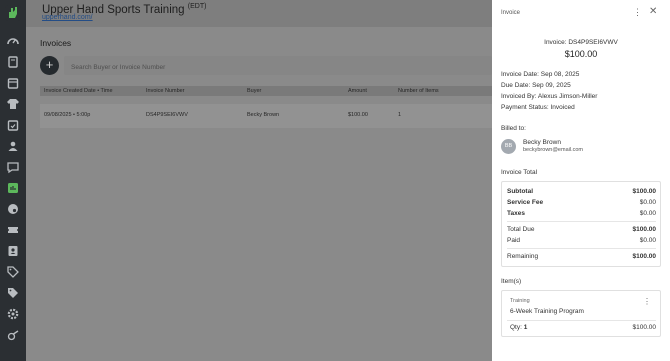  I want to click on service-fee-row: Service Fee $0.00, so click(581, 202).